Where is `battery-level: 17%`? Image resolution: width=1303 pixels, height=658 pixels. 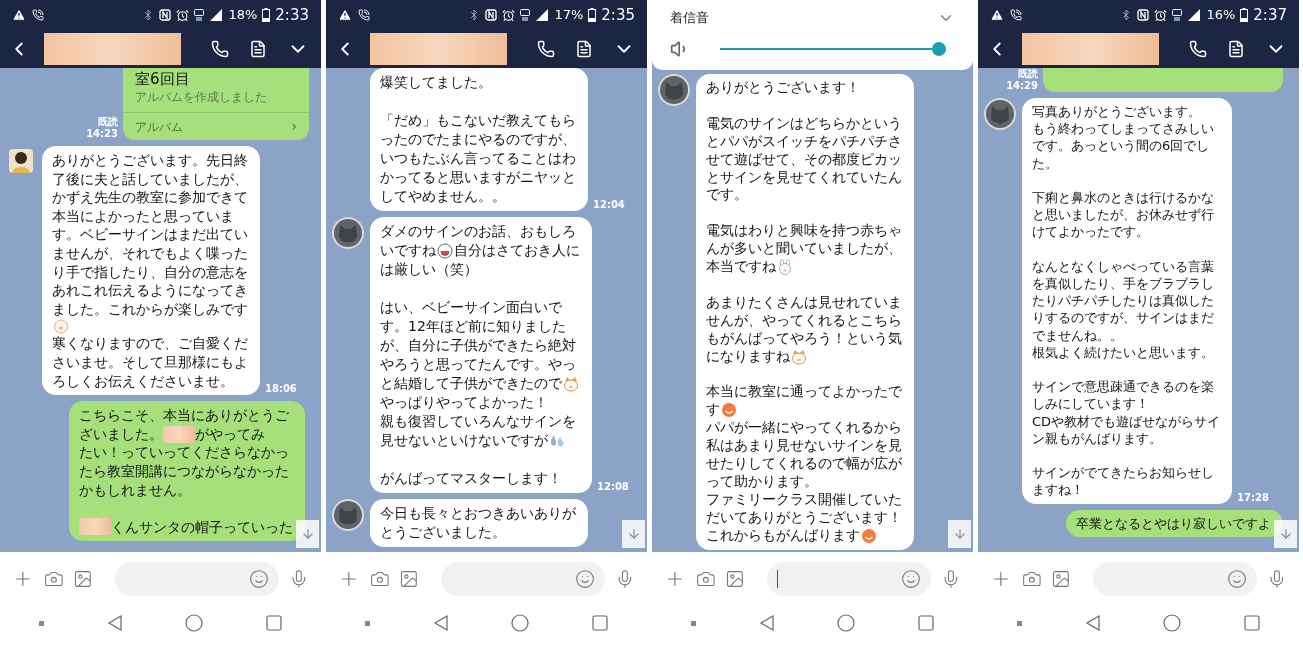 battery-level: 17% is located at coordinates (569, 15).